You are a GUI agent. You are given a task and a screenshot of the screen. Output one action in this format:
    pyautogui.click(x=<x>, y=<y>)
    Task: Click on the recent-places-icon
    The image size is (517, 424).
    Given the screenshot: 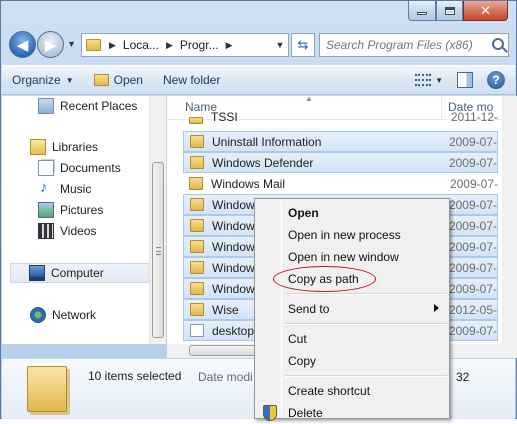 What is the action you would take?
    pyautogui.click(x=46, y=106)
    